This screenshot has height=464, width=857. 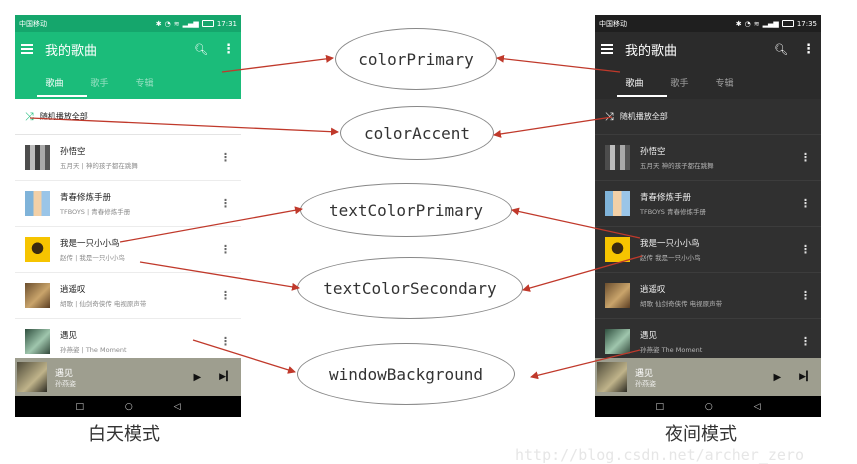 I want to click on caption-night-mode: 夜间模式, so click(x=701, y=434).